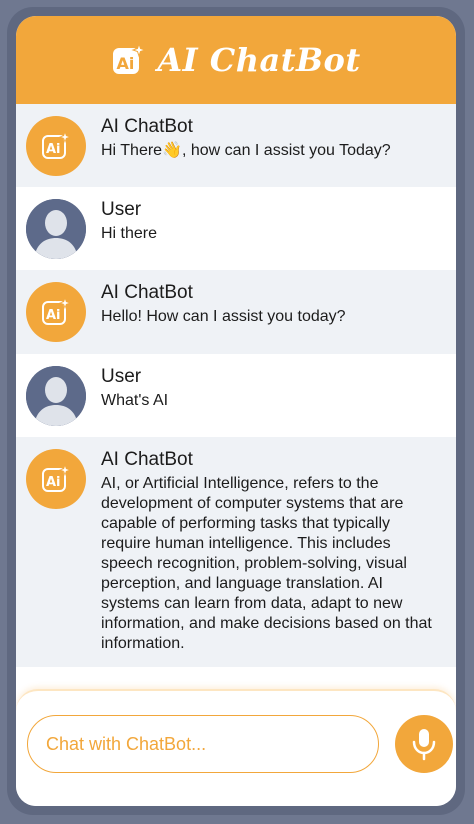  What do you see at coordinates (223, 316) in the screenshot?
I see `message-text: Hello! How can I assist you today?` at bounding box center [223, 316].